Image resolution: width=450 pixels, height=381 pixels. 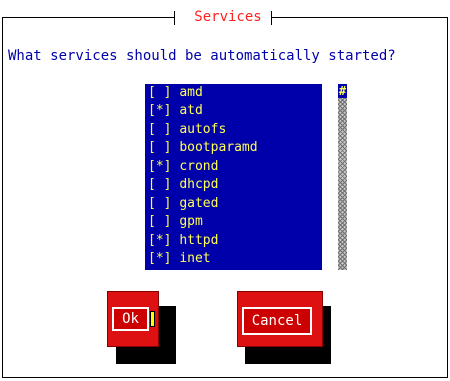 I want to click on list-item-amd: [ ] amd, so click(x=175, y=93).